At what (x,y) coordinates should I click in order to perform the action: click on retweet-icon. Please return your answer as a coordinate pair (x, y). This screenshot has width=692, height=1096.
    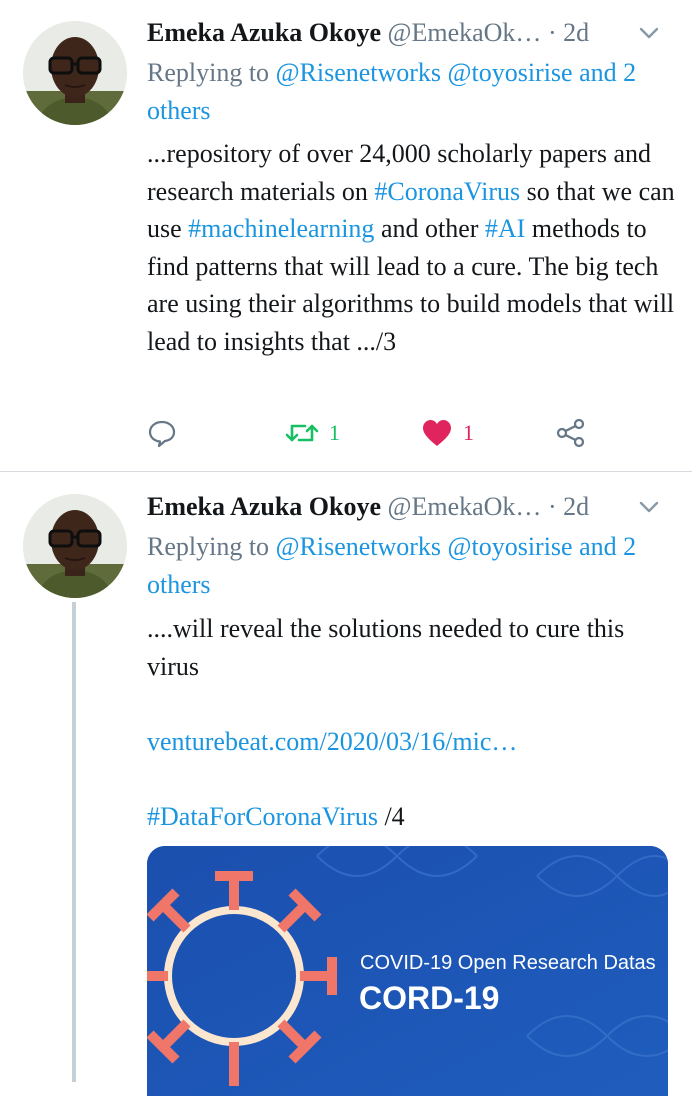
    Looking at the image, I should click on (302, 433).